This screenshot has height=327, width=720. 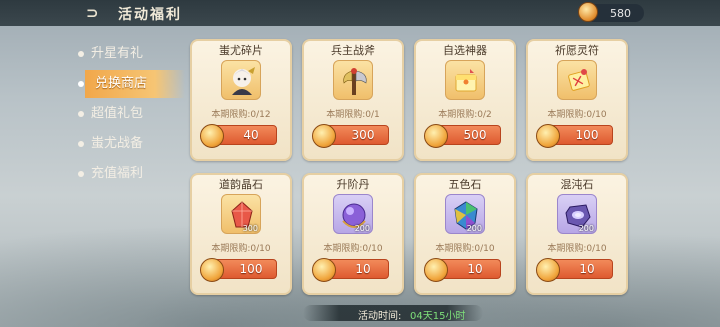 I want to click on shop-card: 升阶丹 200 本期限购:0/10 10, so click(x=353, y=234).